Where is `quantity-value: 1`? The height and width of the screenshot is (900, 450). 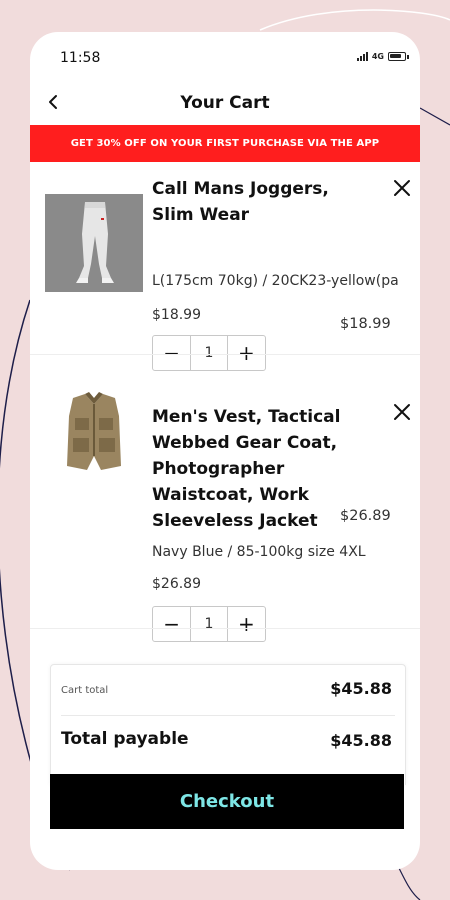 quantity-value: 1 is located at coordinates (209, 624).